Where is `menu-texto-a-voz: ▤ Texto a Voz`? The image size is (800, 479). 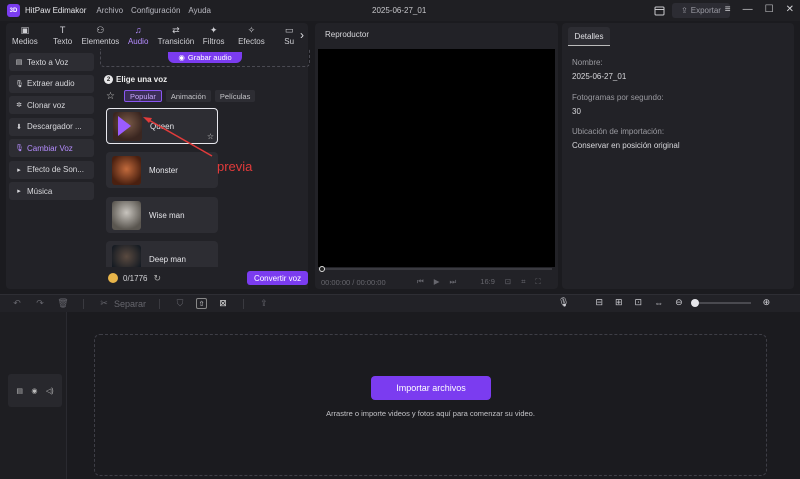
menu-texto-a-voz: ▤ Texto a Voz is located at coordinates (51, 62).